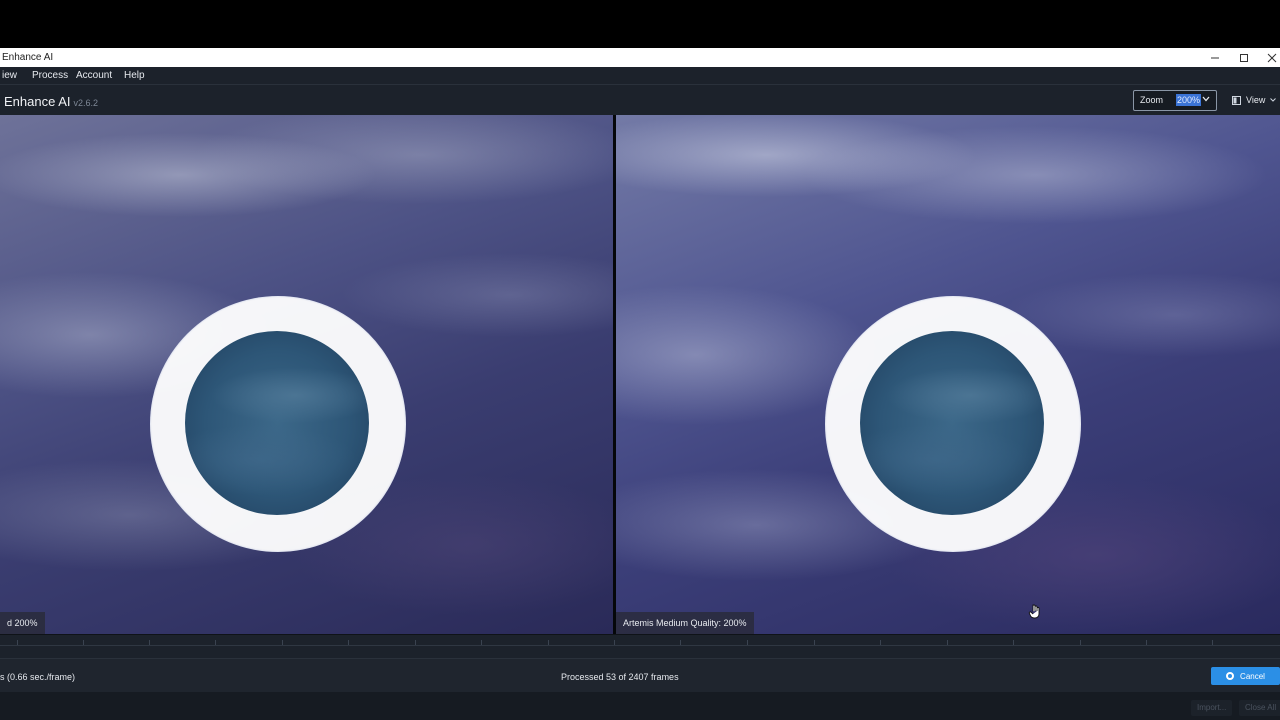 The image size is (1280, 720). Describe the element at coordinates (22, 623) in the screenshot. I see `original-preview-label: d 200%` at that location.